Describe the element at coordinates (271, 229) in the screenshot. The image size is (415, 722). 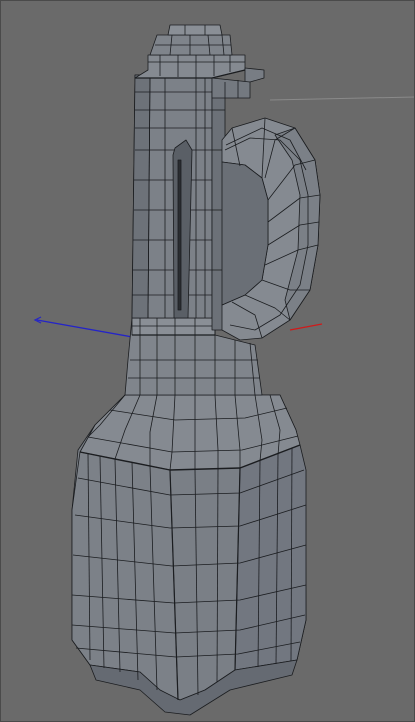
I see `mesh-handle` at that location.